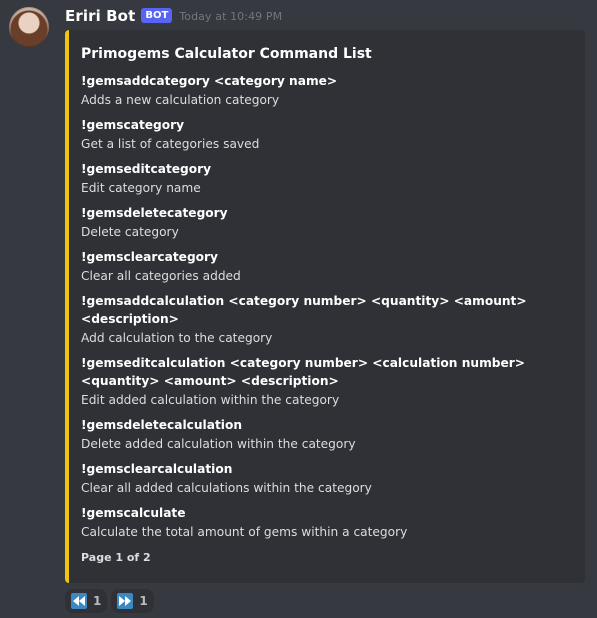  What do you see at coordinates (100, 16) in the screenshot?
I see `username: Eriri Bot` at bounding box center [100, 16].